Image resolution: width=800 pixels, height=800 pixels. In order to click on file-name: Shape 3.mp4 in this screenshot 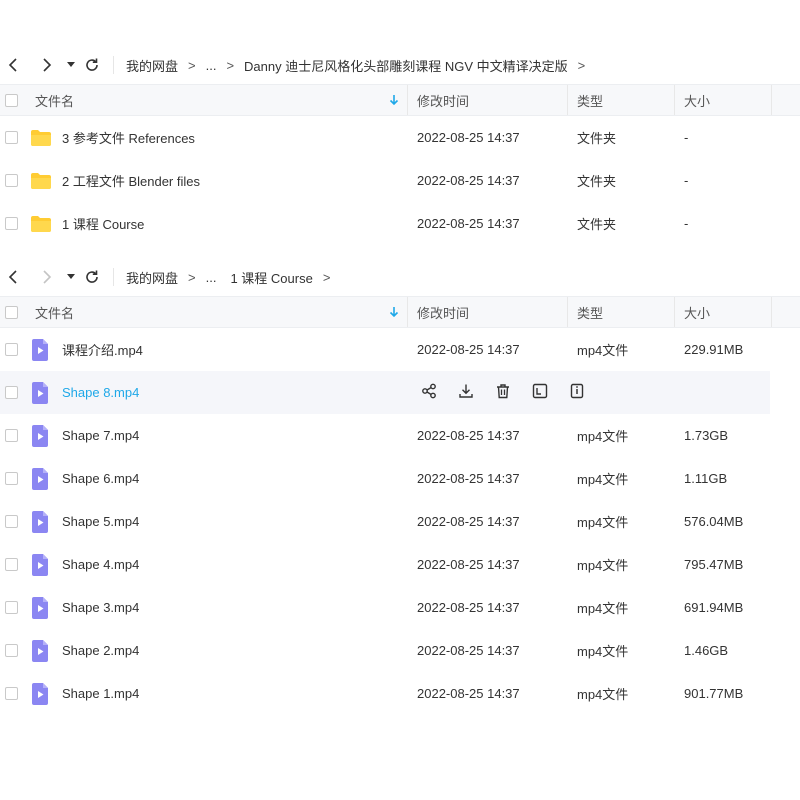, I will do `click(100, 607)`.